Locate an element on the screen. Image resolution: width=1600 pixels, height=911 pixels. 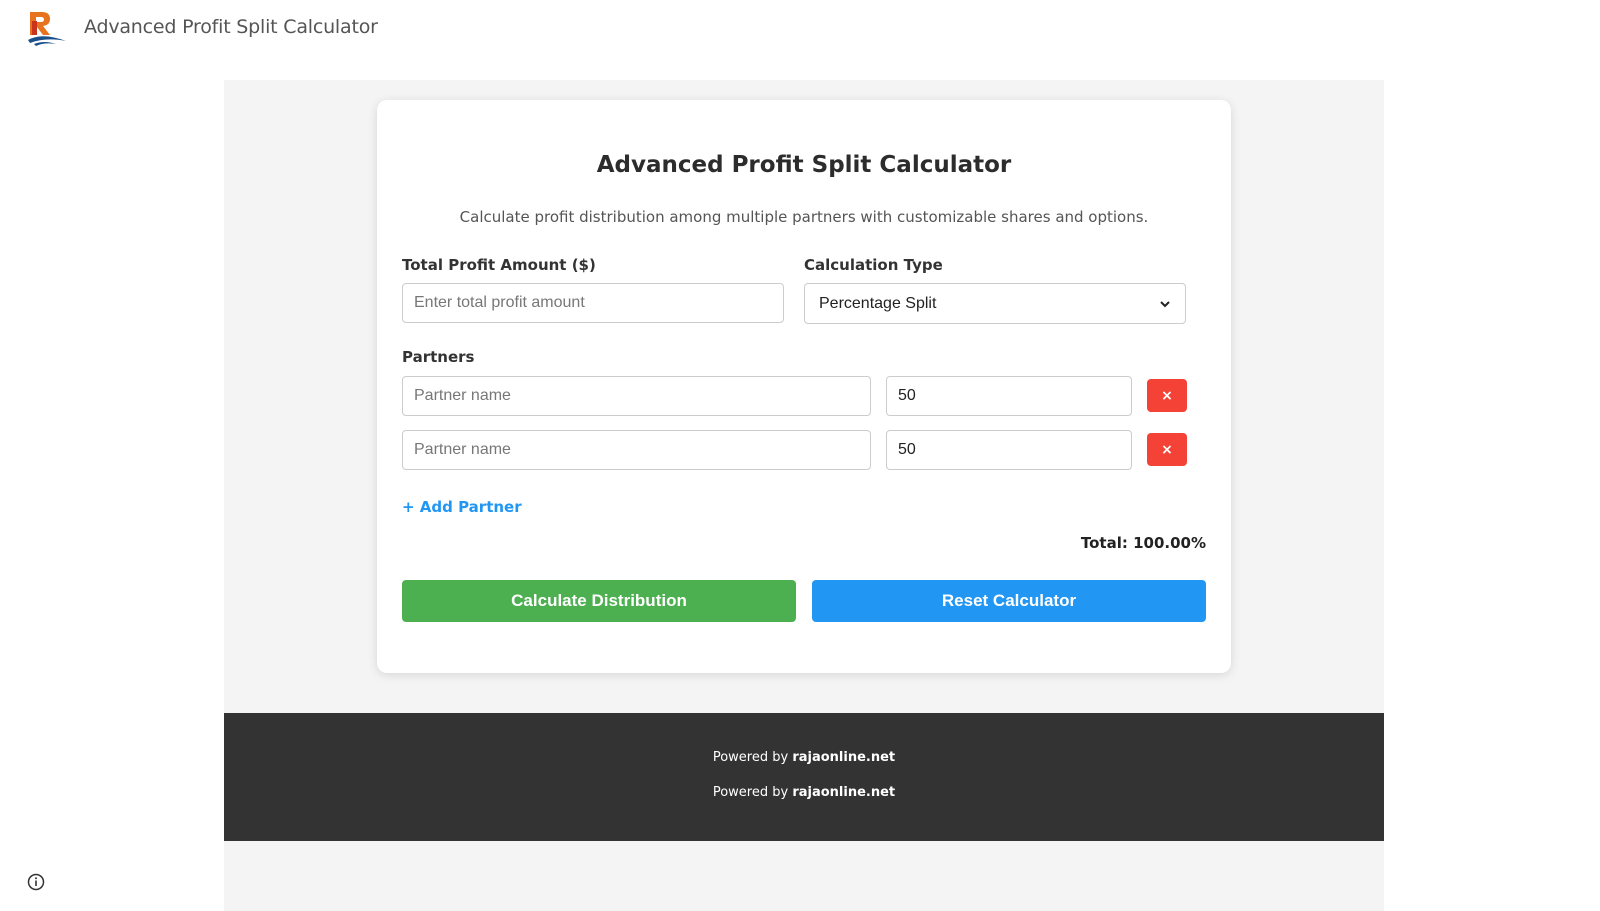
remove-partner-button-2: × is located at coordinates (1167, 449).